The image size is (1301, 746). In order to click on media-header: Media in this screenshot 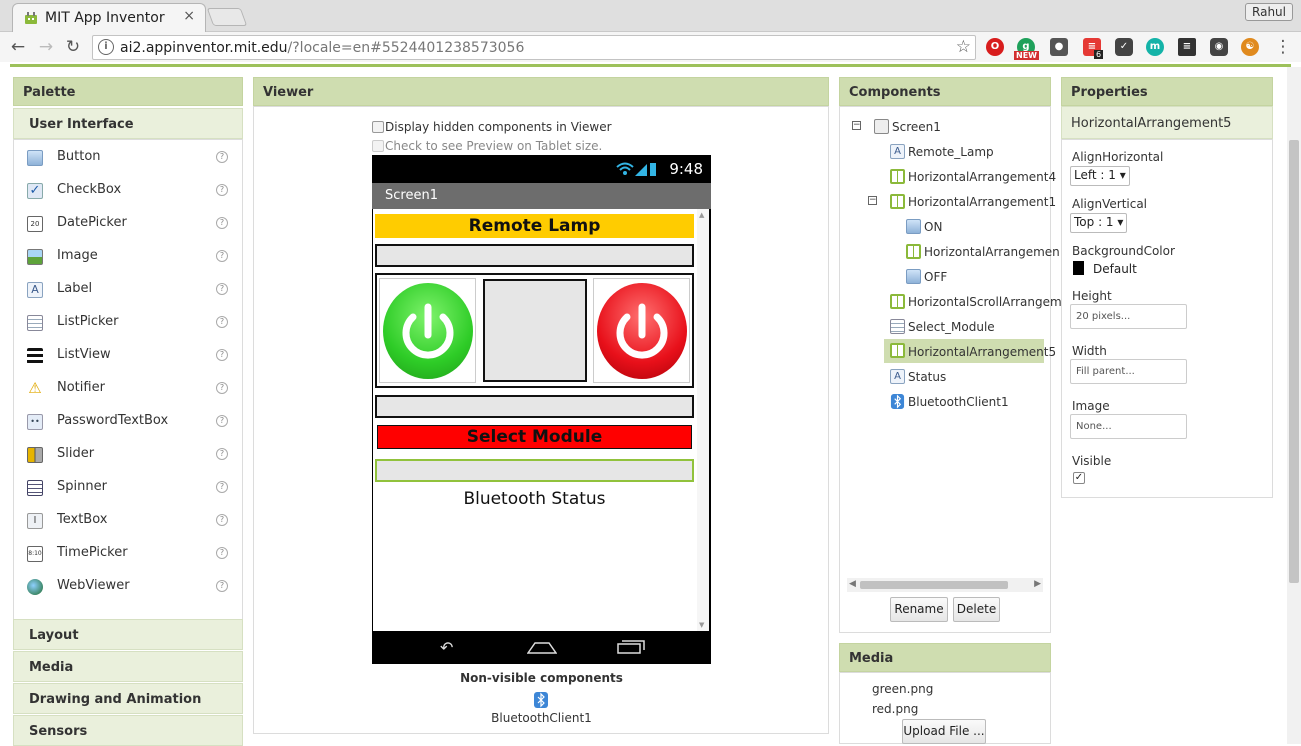, I will do `click(945, 657)`.